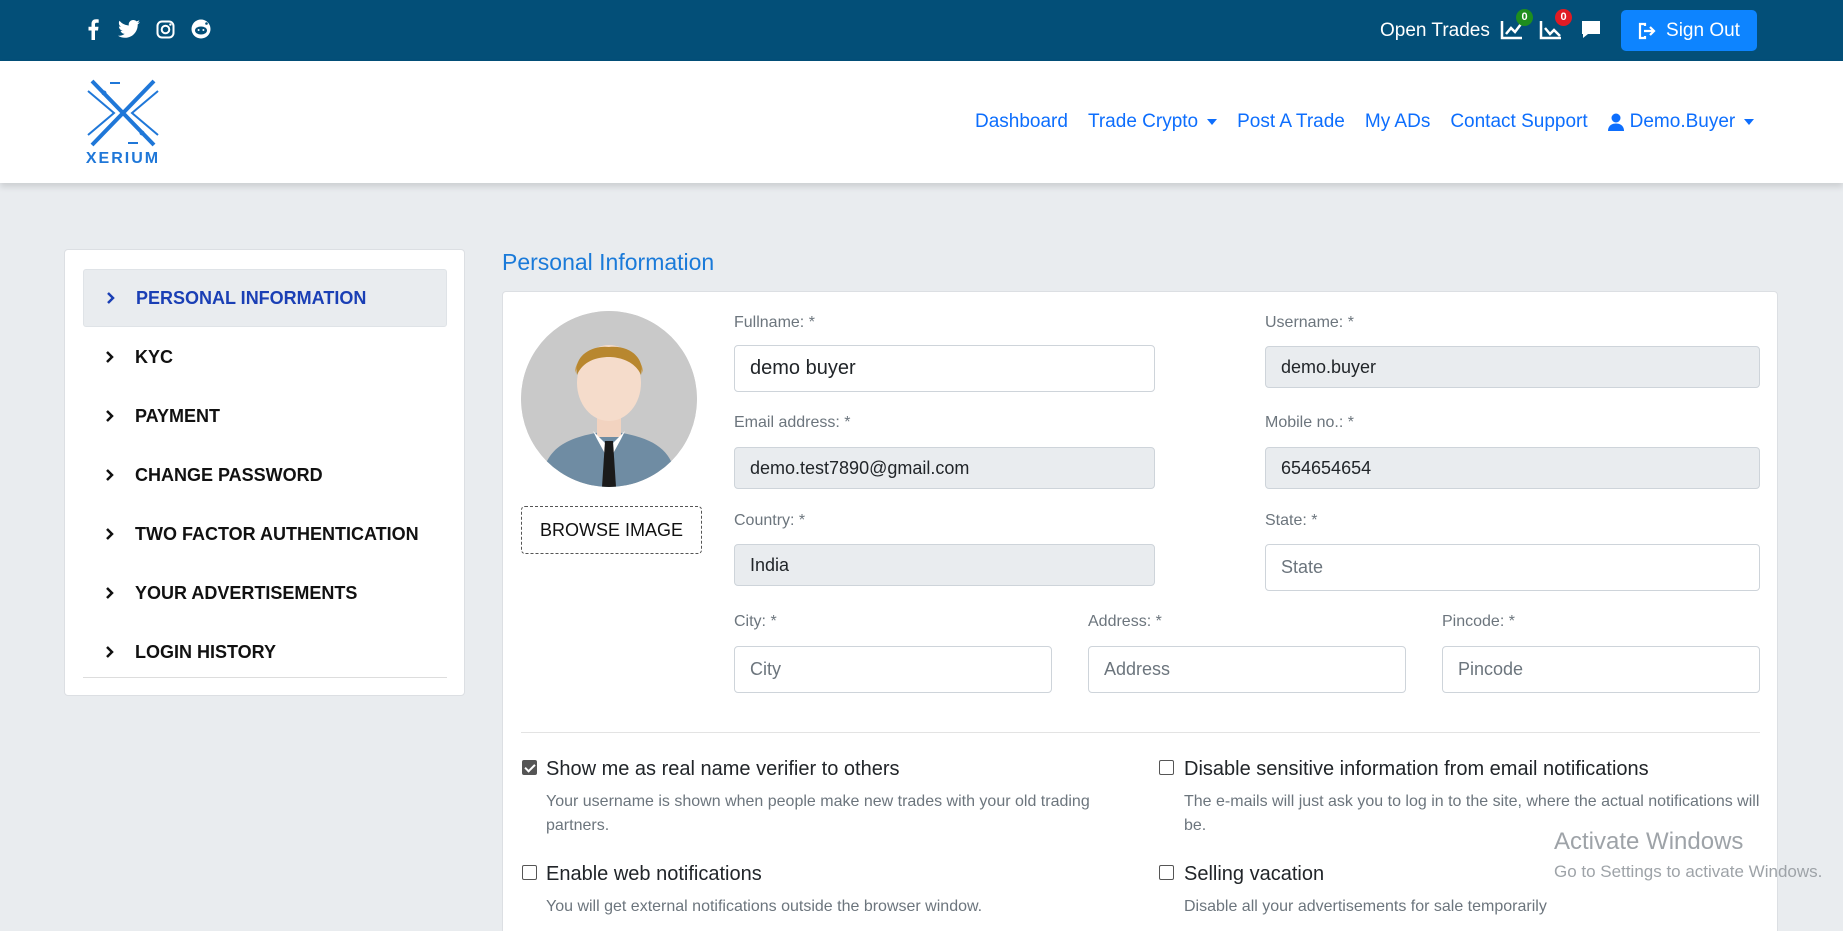  Describe the element at coordinates (654, 874) in the screenshot. I see `web-notifications-label: Enable web notifications` at that location.